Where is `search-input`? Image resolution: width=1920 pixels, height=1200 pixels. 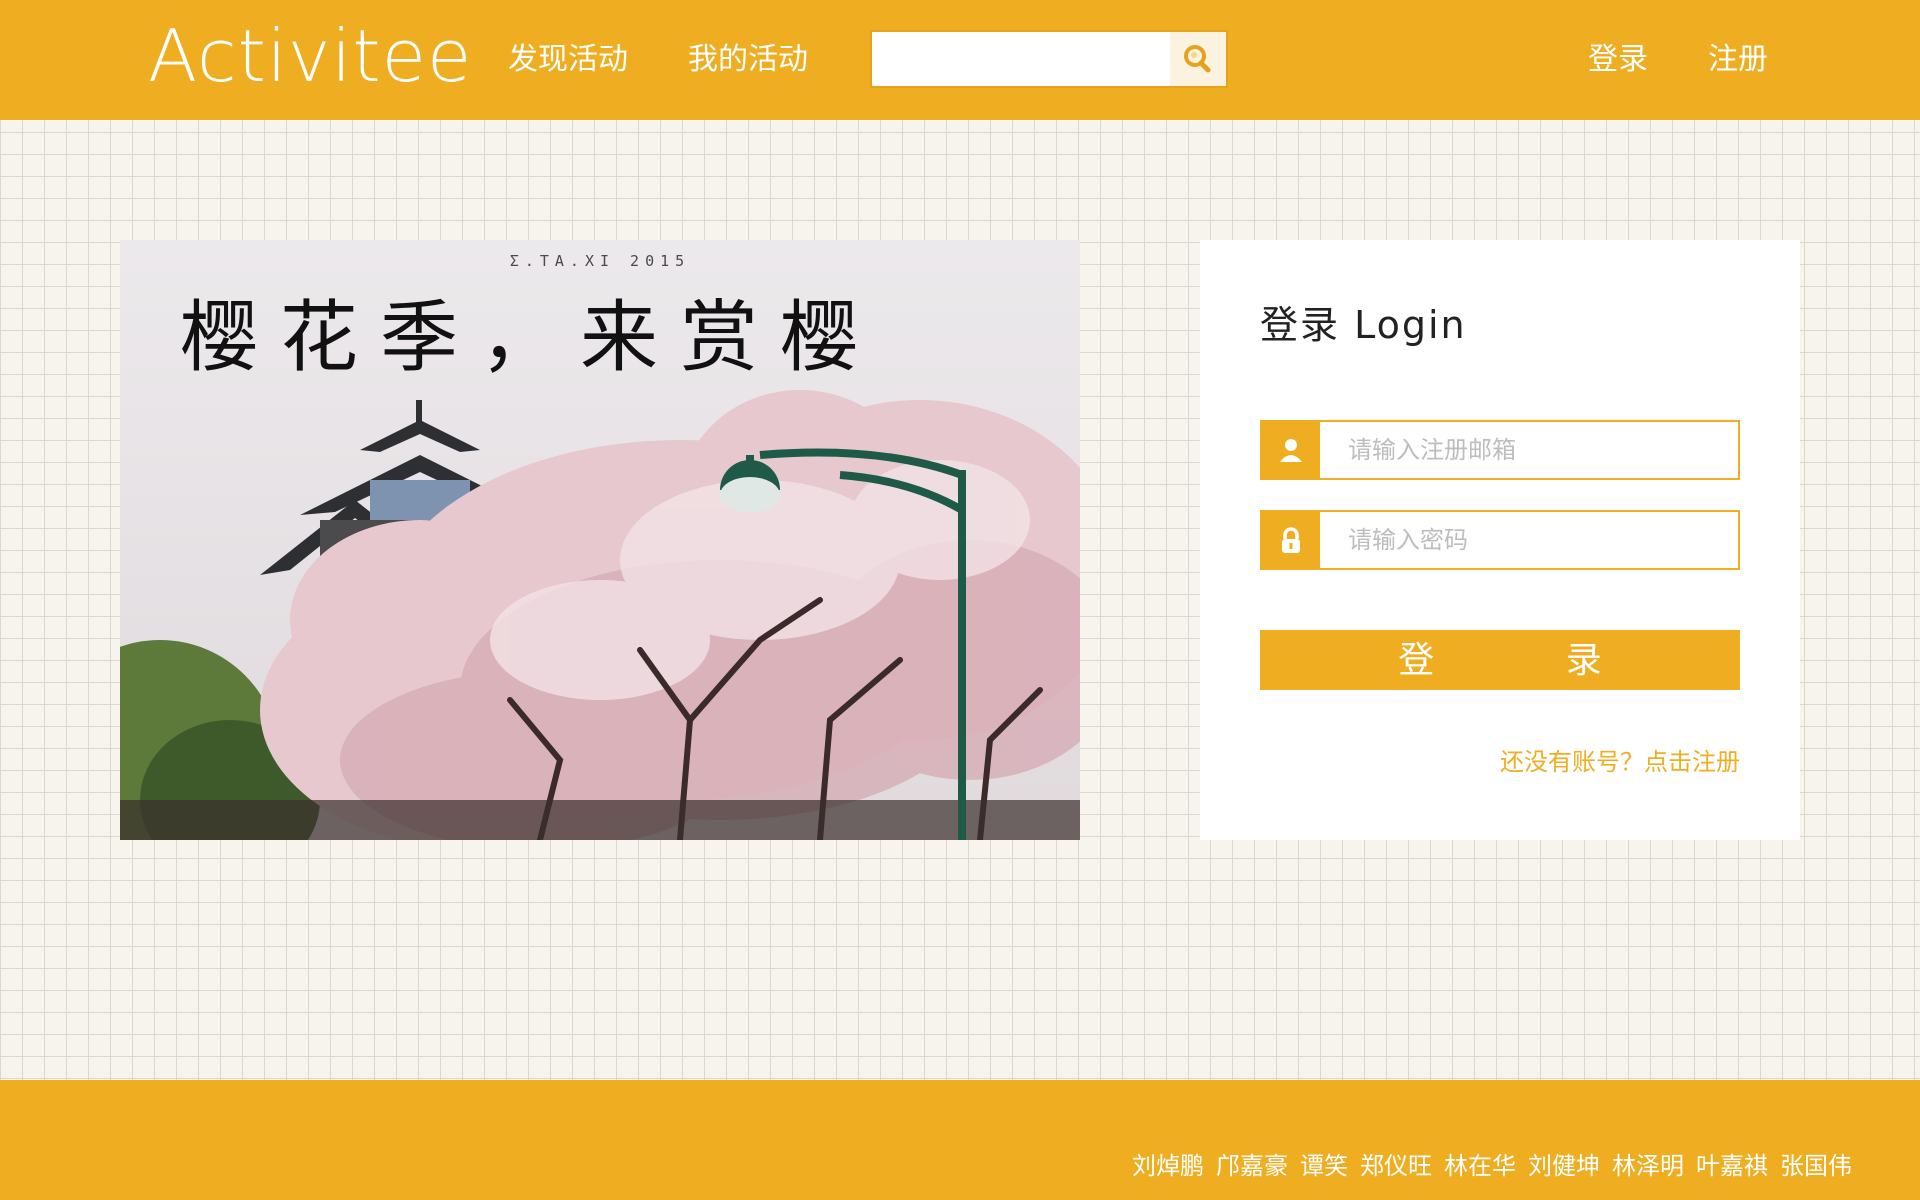
search-input is located at coordinates (1021, 59).